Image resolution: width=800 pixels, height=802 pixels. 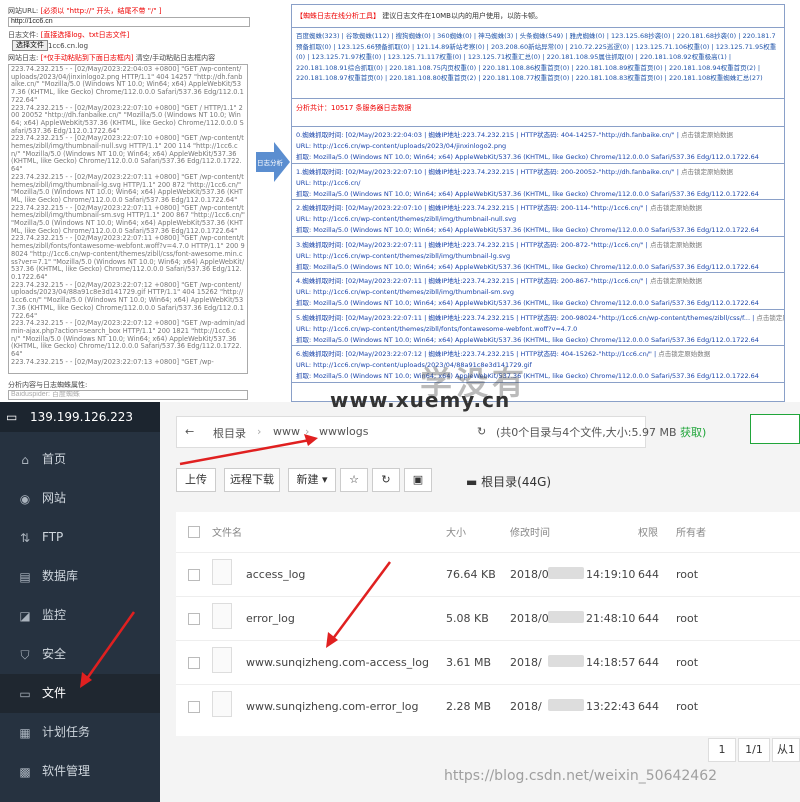 What do you see at coordinates (683, 57) in the screenshot?
I see `spider-count-link: 220.181.108.92权重极高(1)` at bounding box center [683, 57].